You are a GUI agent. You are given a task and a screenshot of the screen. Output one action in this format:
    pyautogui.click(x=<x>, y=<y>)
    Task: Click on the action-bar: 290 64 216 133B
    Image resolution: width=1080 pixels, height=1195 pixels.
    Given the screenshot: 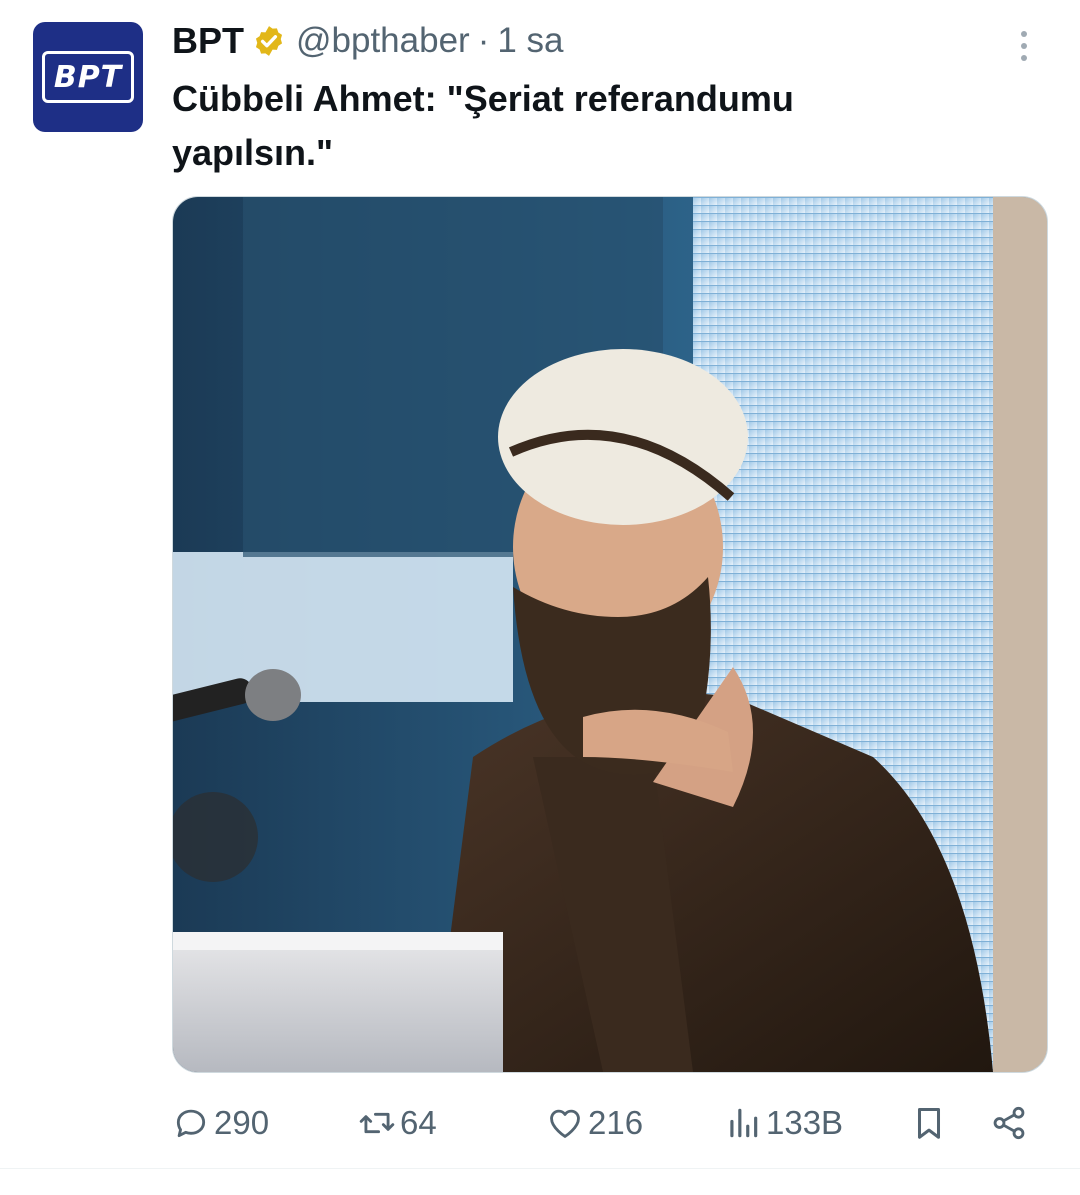 What is the action you would take?
    pyautogui.click(x=607, y=1123)
    